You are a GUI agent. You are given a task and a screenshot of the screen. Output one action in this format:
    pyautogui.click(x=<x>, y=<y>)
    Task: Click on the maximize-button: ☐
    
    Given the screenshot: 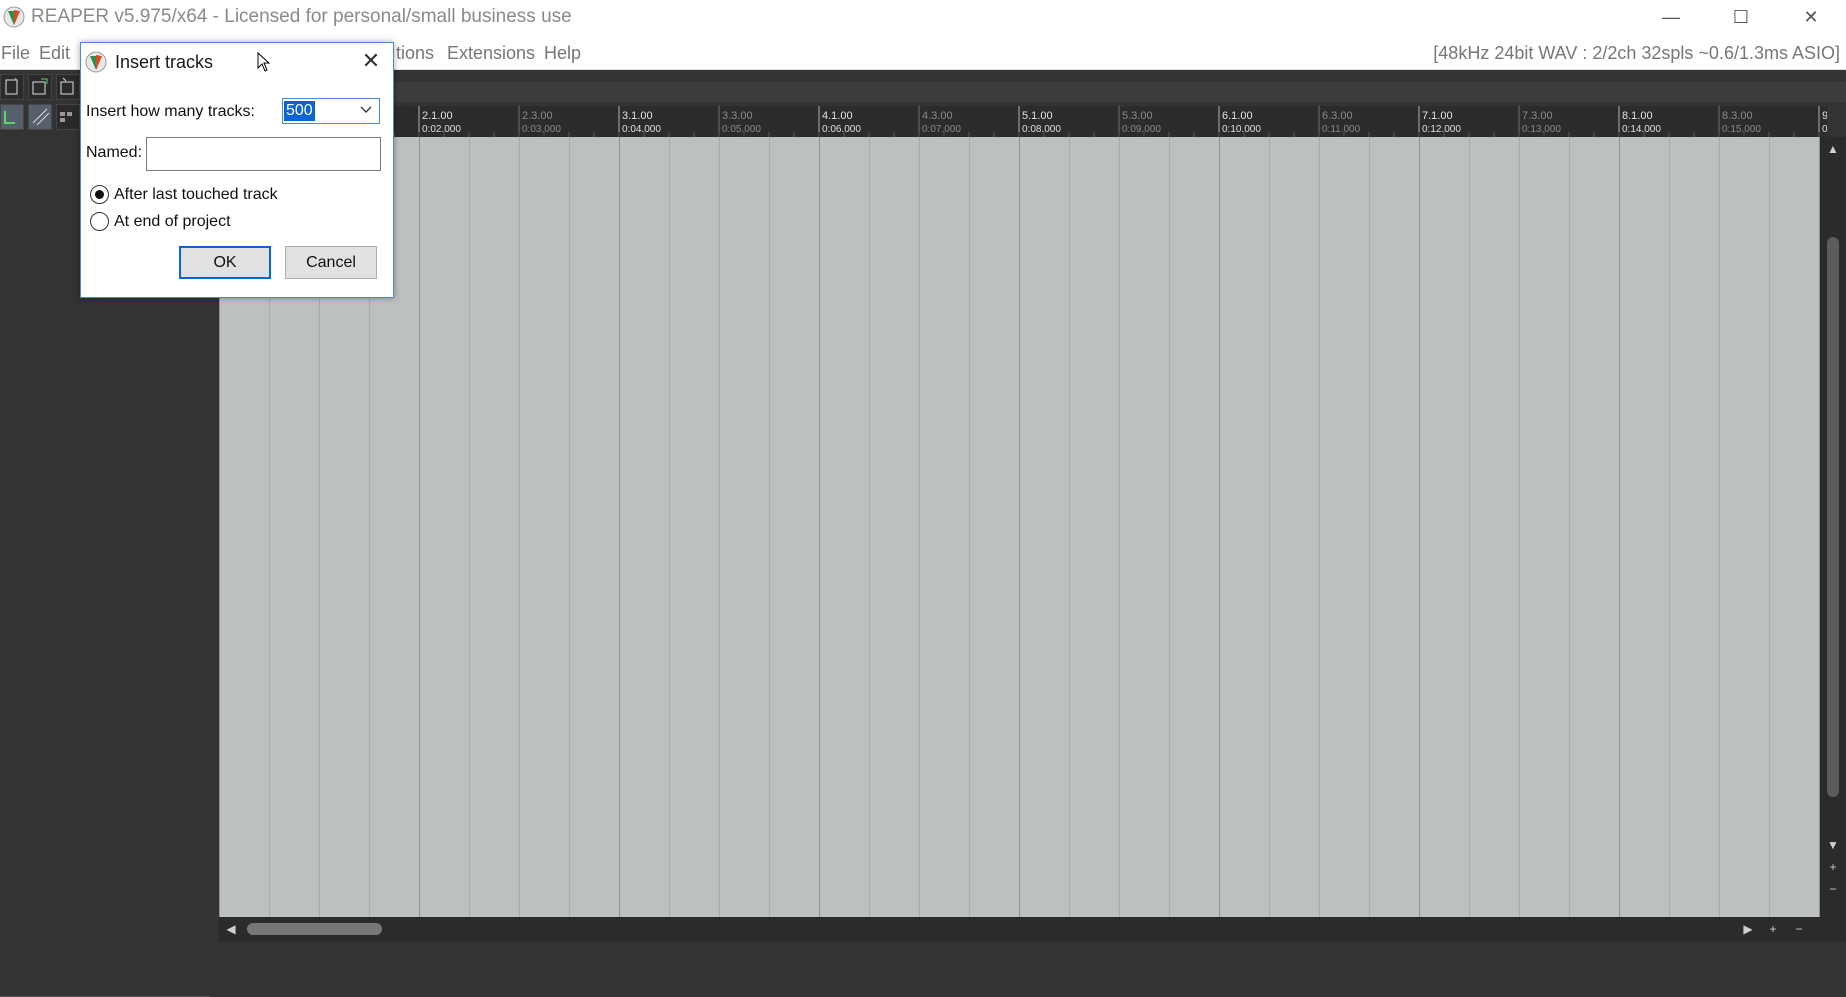 What is the action you would take?
    pyautogui.click(x=1741, y=17)
    